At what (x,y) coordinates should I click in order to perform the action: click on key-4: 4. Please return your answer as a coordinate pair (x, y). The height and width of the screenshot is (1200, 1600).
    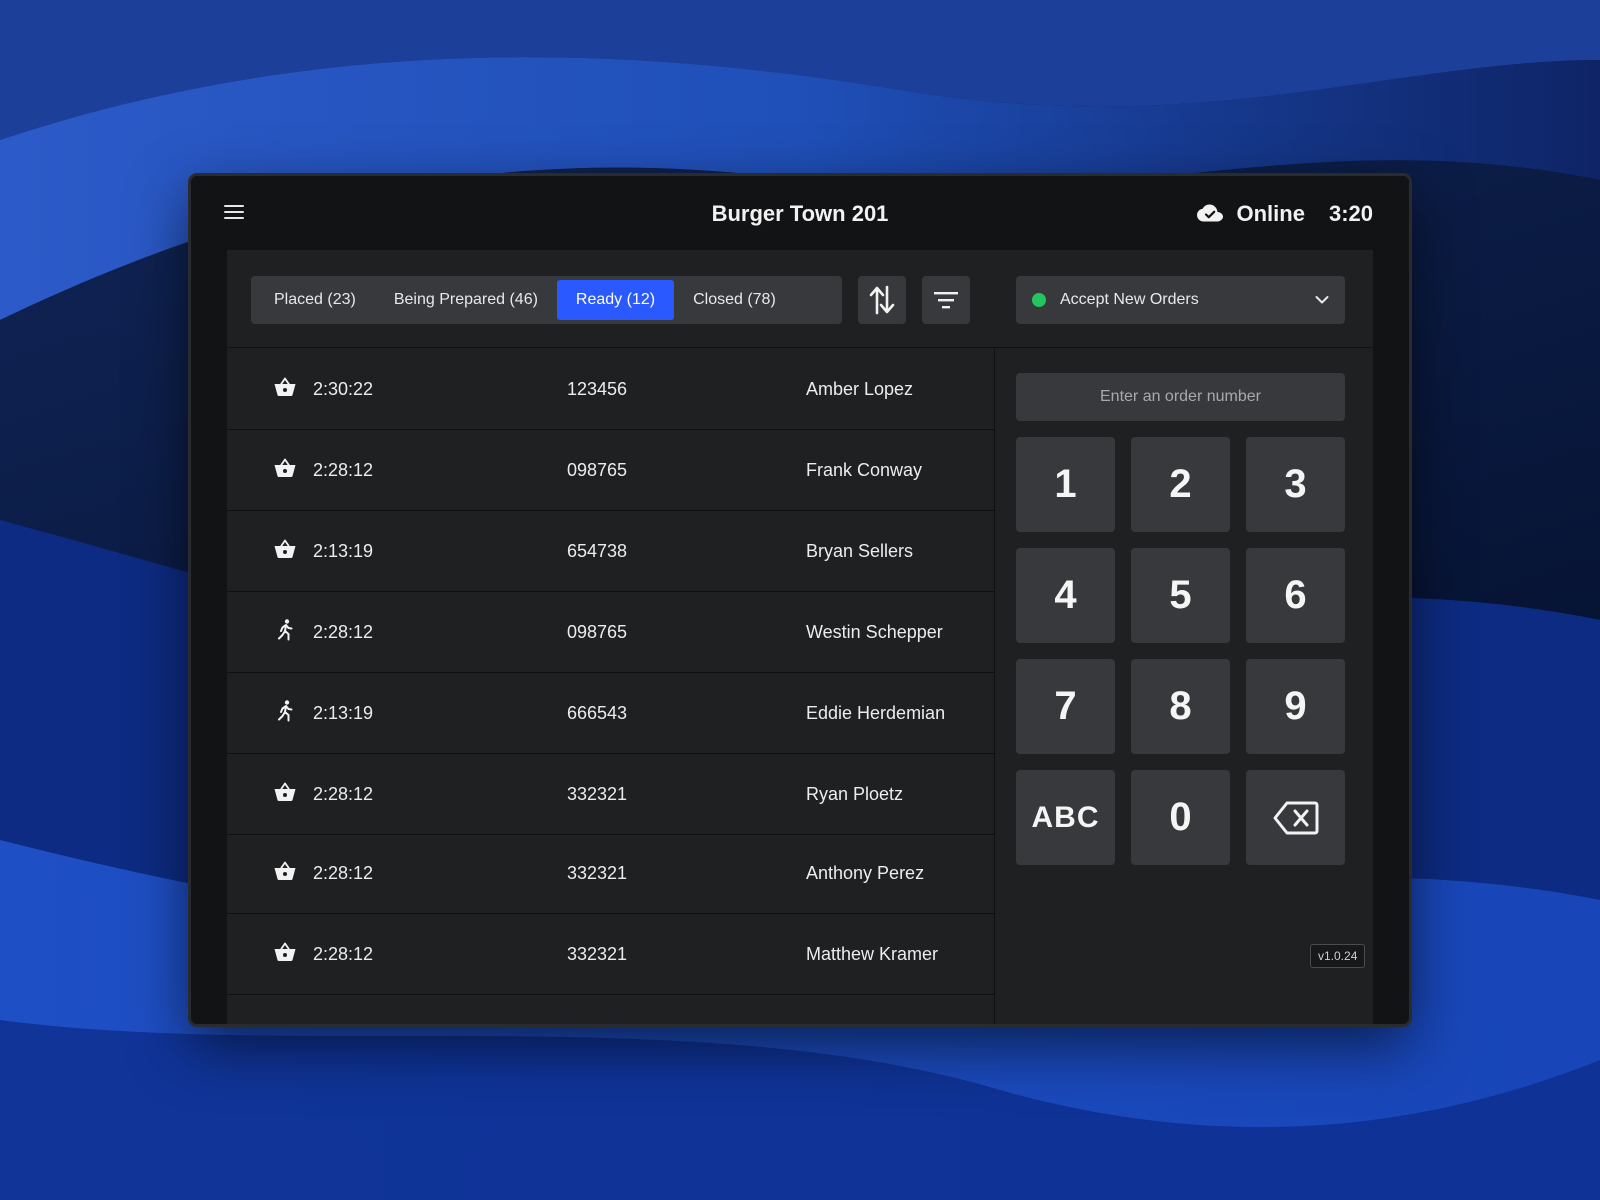
    Looking at the image, I should click on (1065, 595).